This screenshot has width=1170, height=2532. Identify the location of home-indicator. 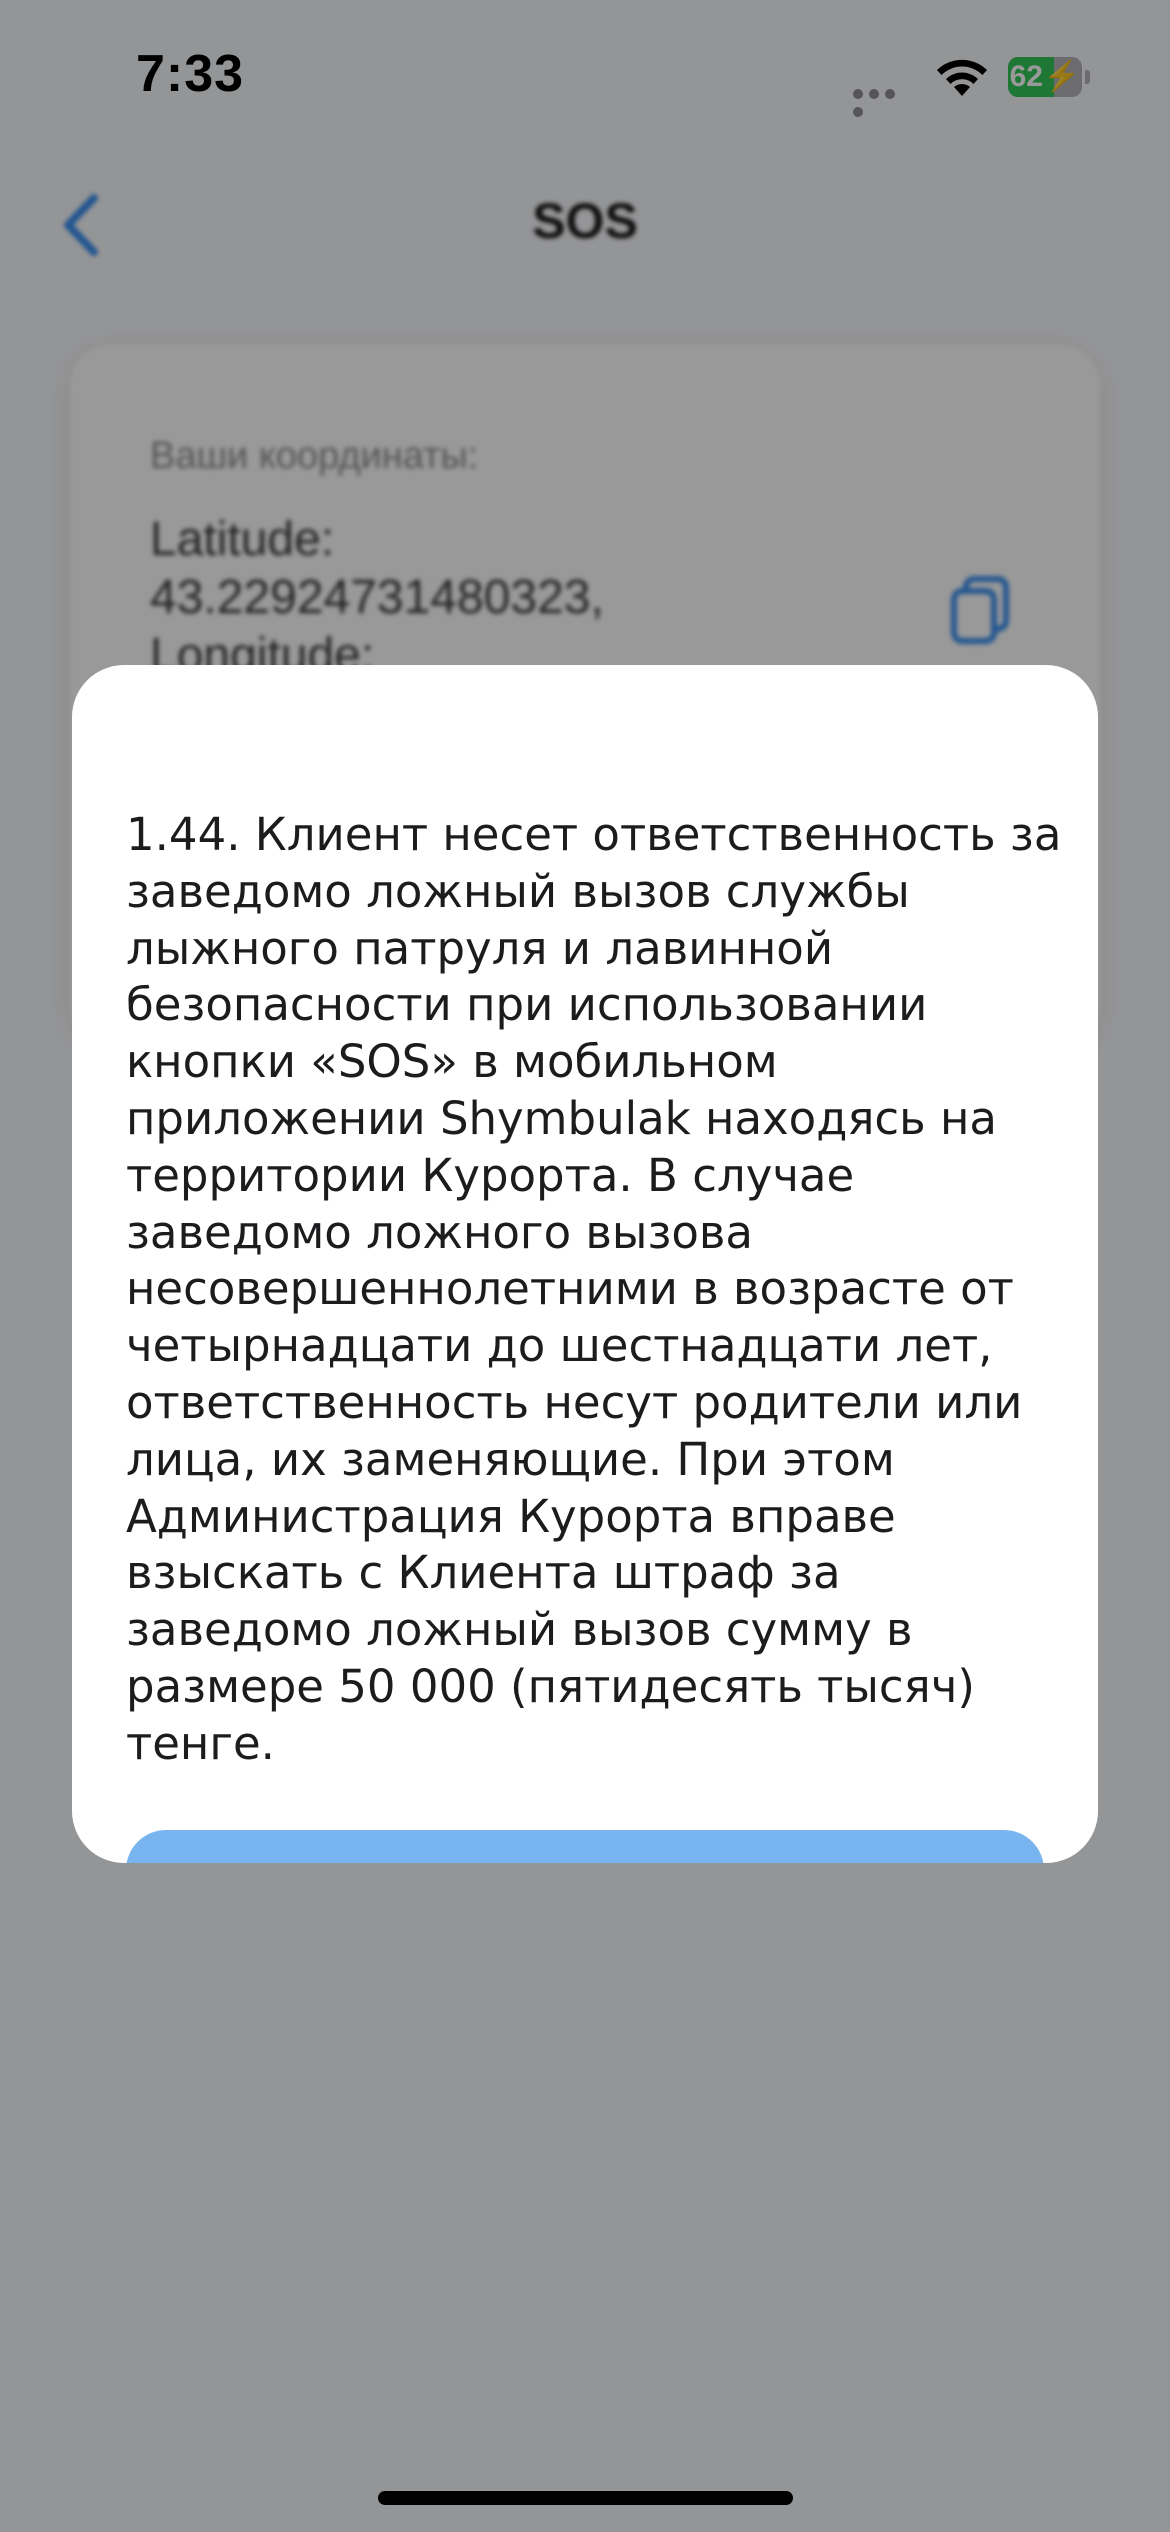
(585, 2498).